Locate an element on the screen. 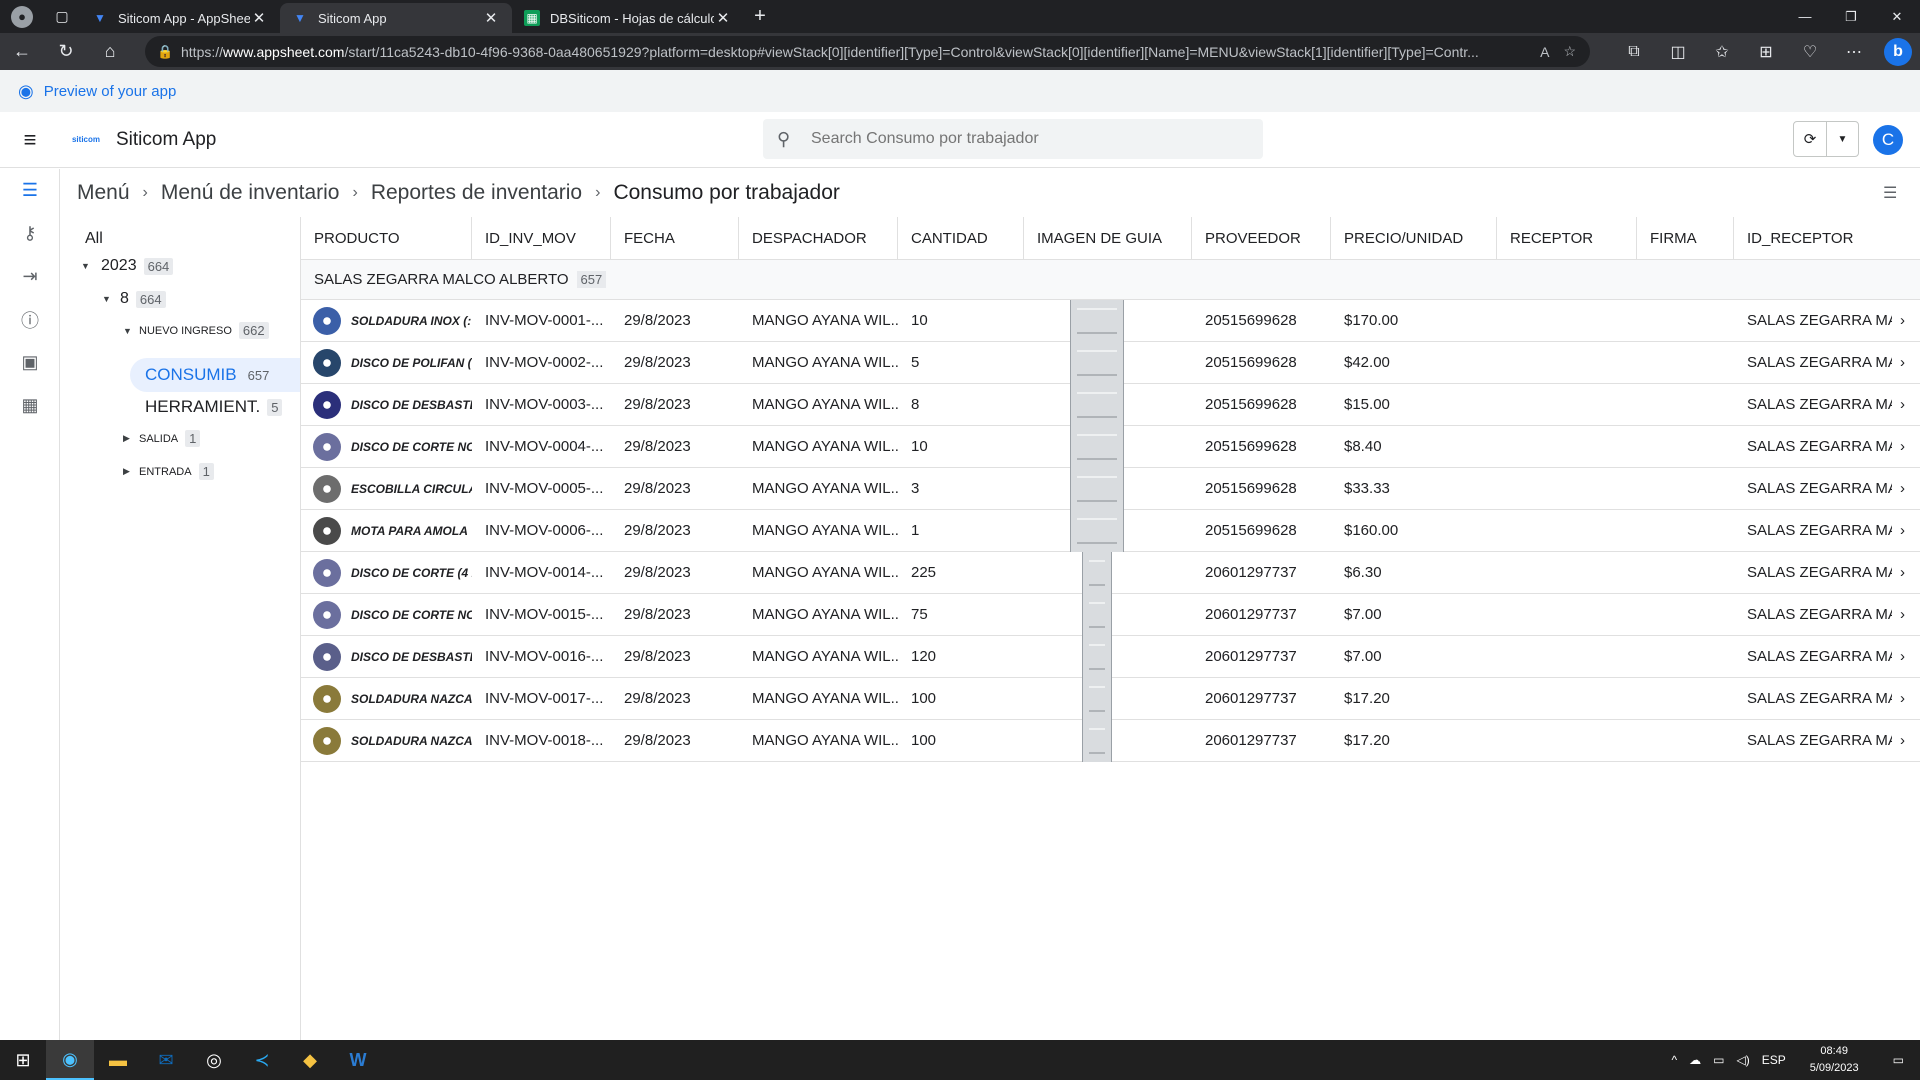 The height and width of the screenshot is (1080, 1920). feedback-icon: ▣ is located at coordinates (30, 362).